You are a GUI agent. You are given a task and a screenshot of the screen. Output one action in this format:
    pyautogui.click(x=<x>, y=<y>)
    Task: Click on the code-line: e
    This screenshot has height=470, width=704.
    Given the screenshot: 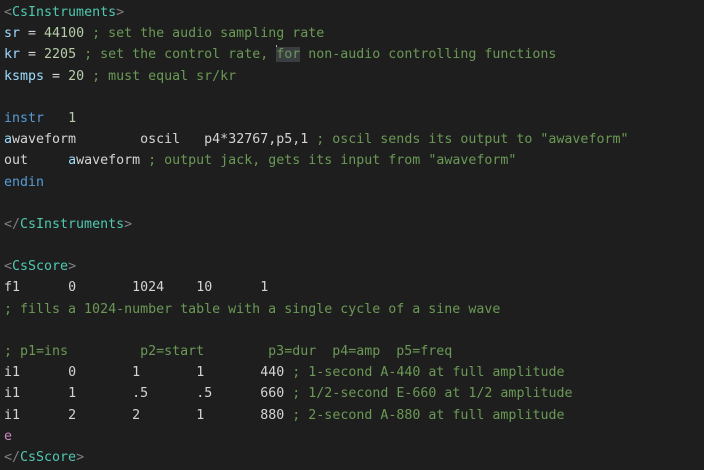 What is the action you would take?
    pyautogui.click(x=352, y=436)
    